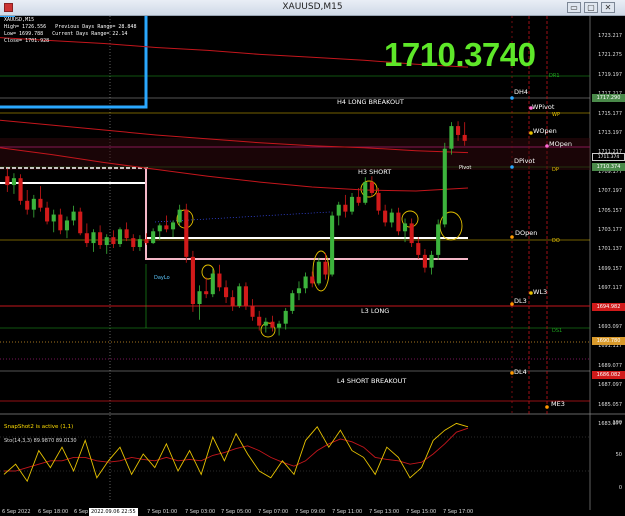 The image size is (625, 516). I want to click on price-tag-dl4: 1686.082, so click(608, 375).